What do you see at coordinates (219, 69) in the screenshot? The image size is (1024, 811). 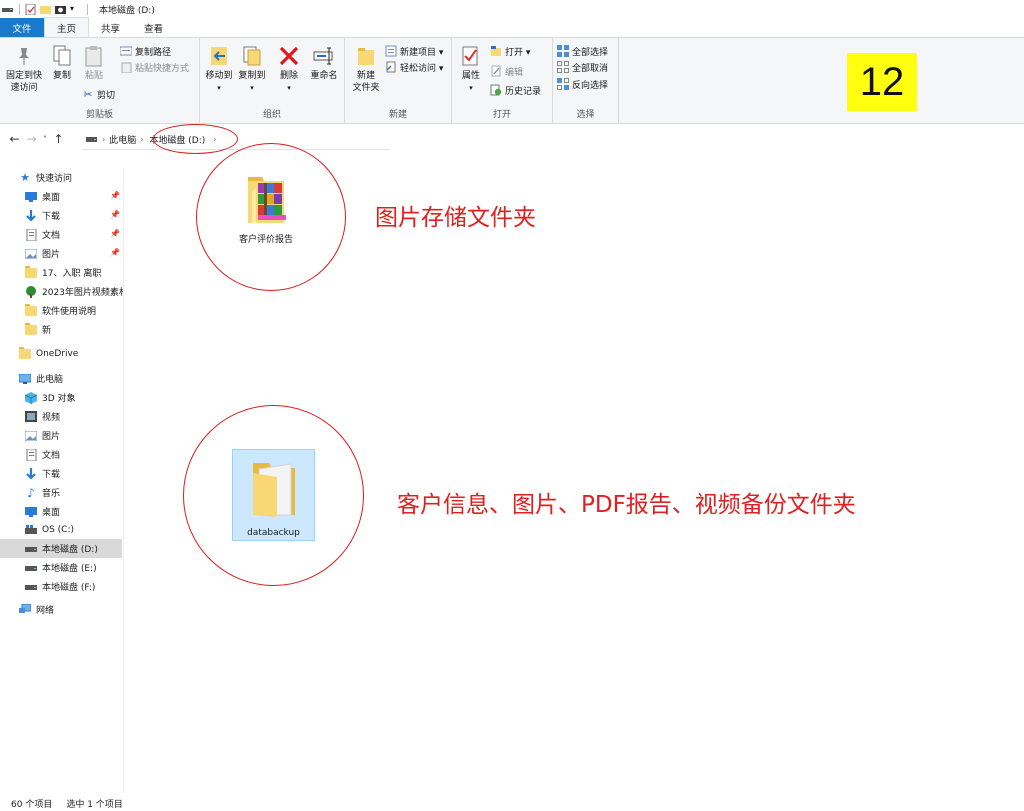 I see `move-to-button: 移动到 ▾` at bounding box center [219, 69].